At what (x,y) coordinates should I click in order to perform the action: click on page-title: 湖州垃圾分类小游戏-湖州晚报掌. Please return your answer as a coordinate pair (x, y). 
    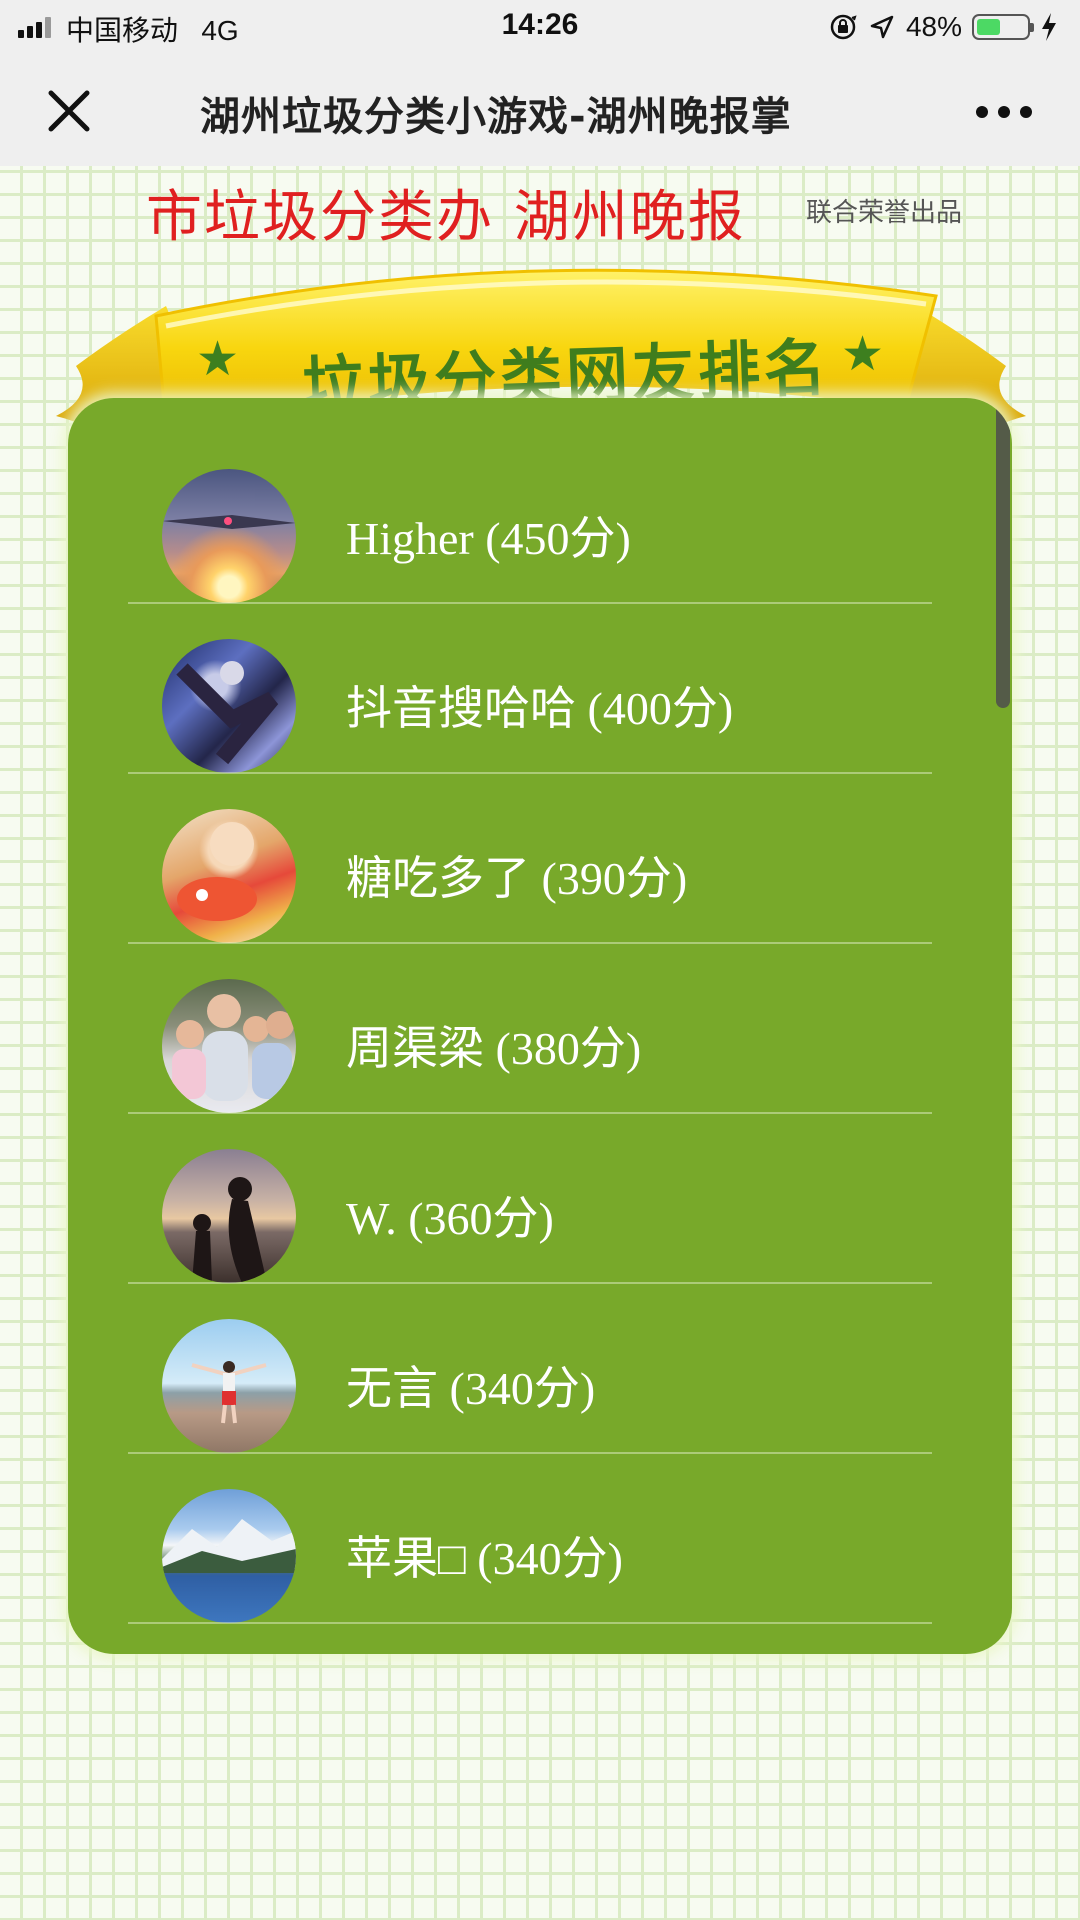
    Looking at the image, I should click on (496, 117).